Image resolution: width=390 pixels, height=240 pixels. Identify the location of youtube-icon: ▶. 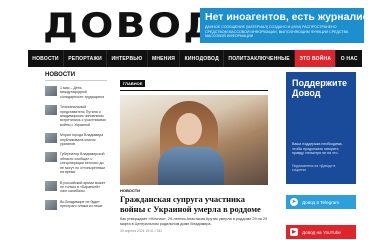
(294, 232).